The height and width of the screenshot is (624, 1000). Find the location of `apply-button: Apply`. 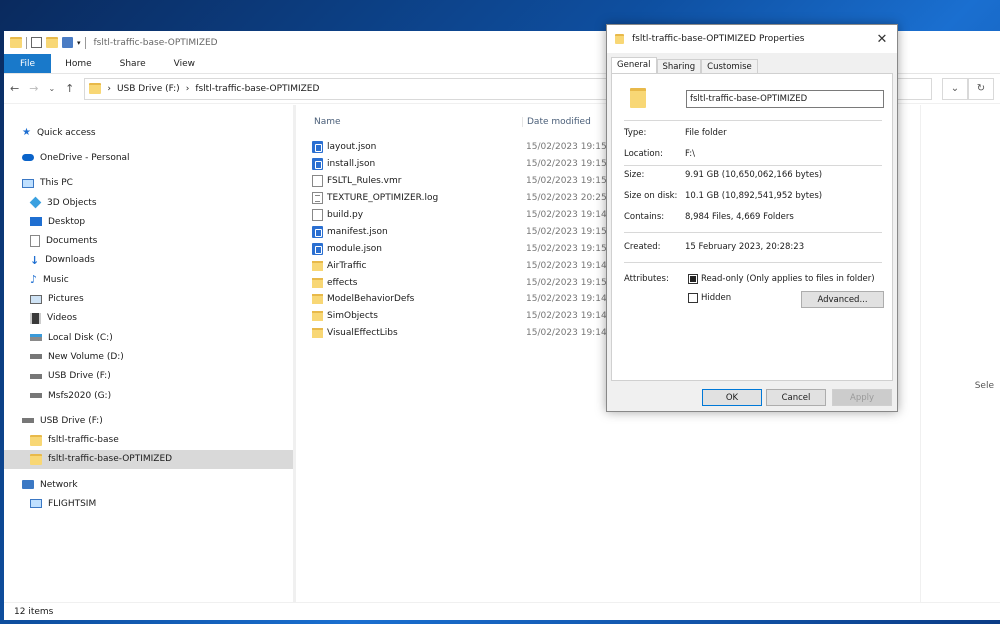

apply-button: Apply is located at coordinates (862, 397).